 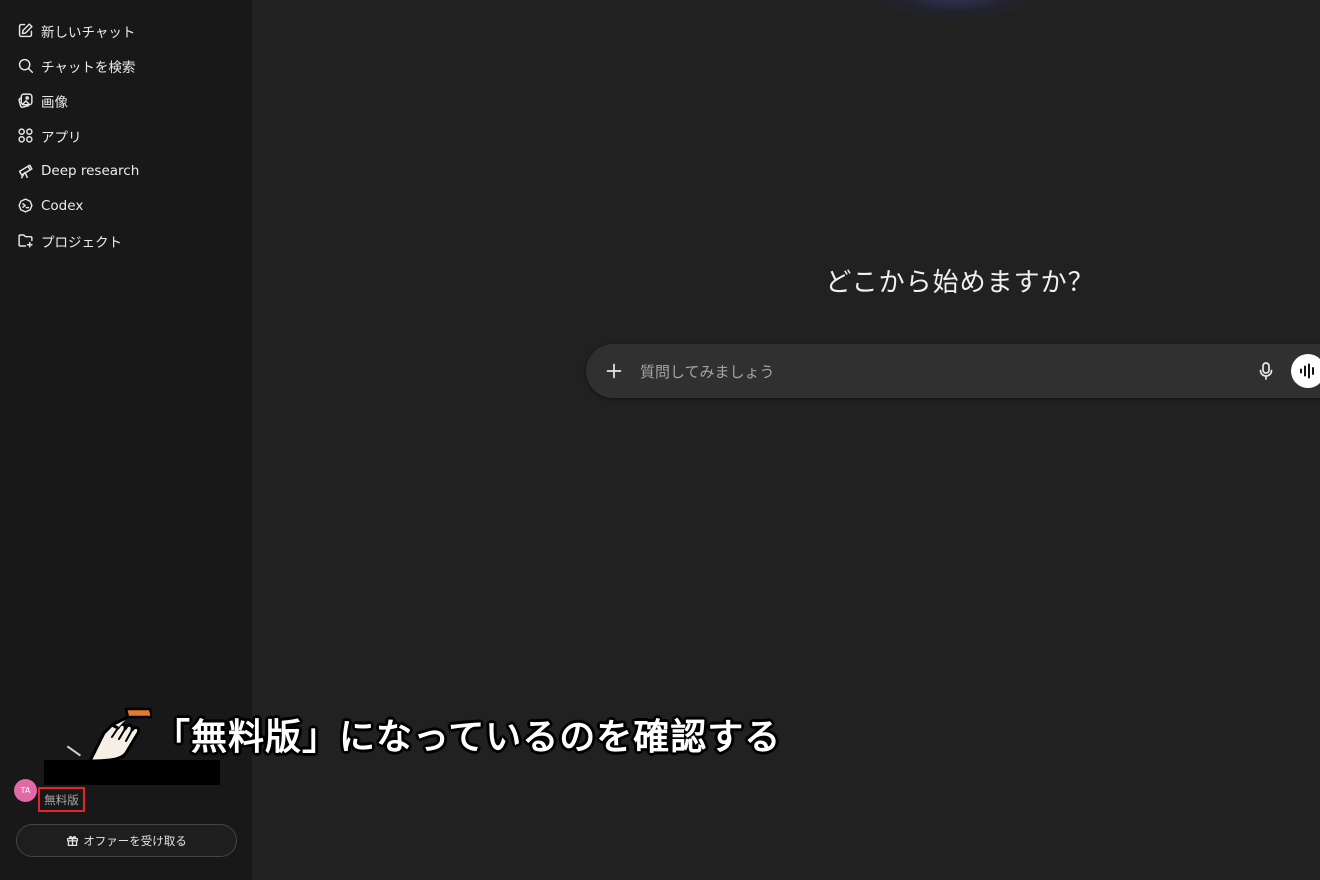 I want to click on plus-icon, so click(x=614, y=371).